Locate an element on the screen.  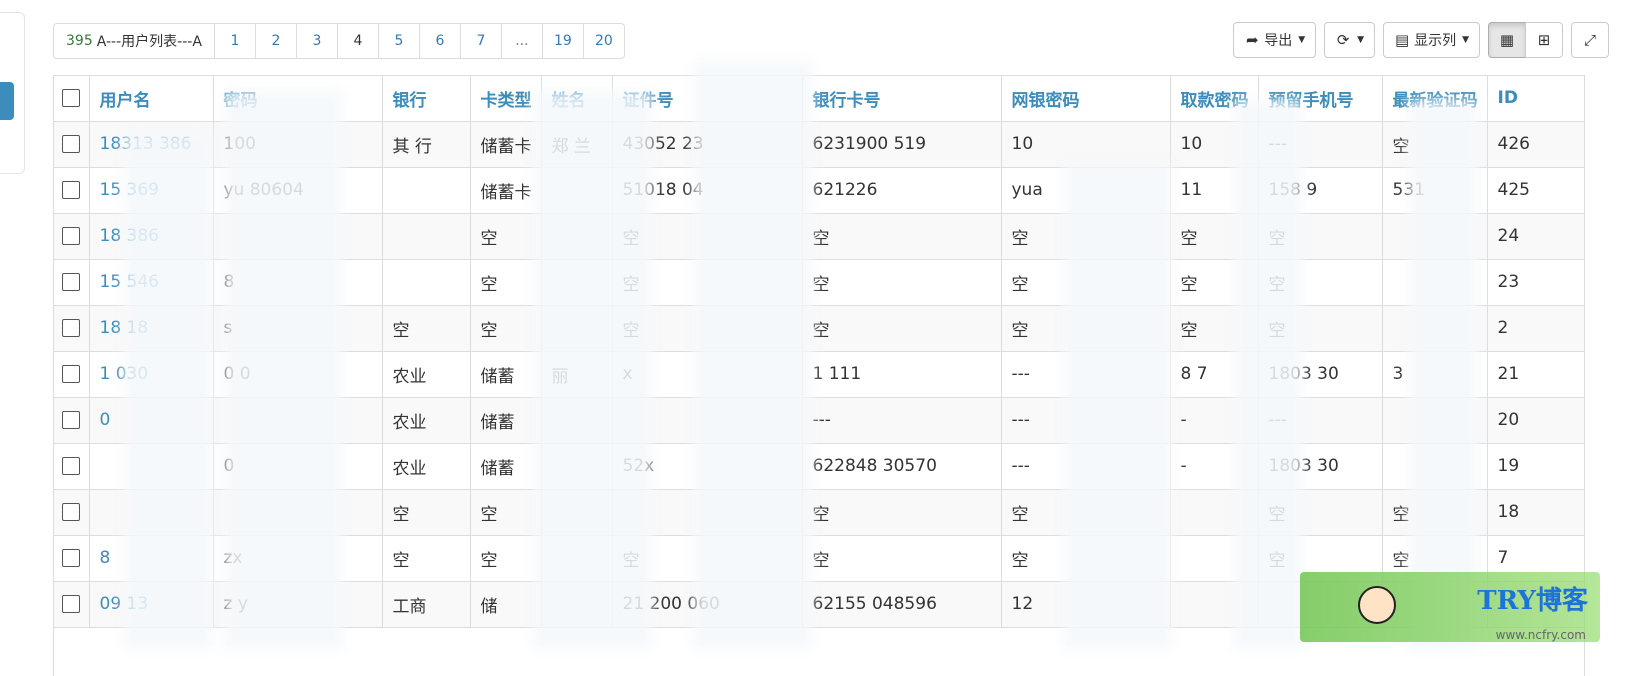
cell-username: 8 is located at coordinates (151, 558).